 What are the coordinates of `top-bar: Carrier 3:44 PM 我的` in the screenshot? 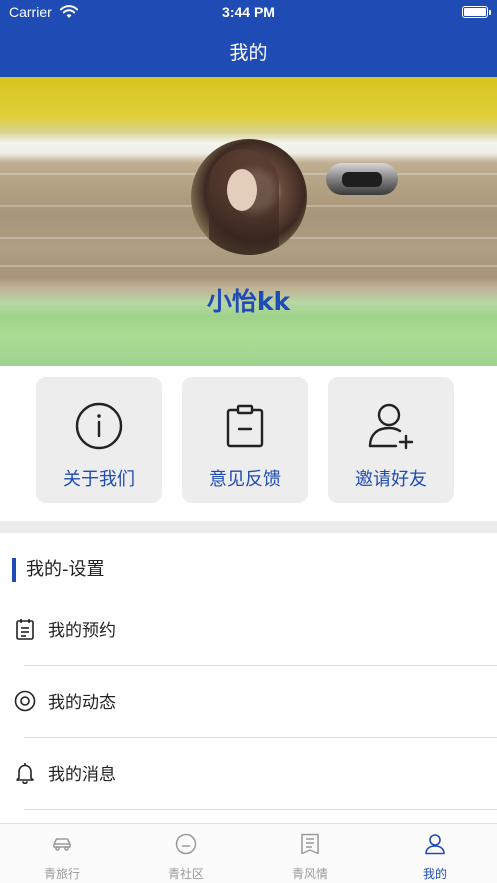 It's located at (248, 38).